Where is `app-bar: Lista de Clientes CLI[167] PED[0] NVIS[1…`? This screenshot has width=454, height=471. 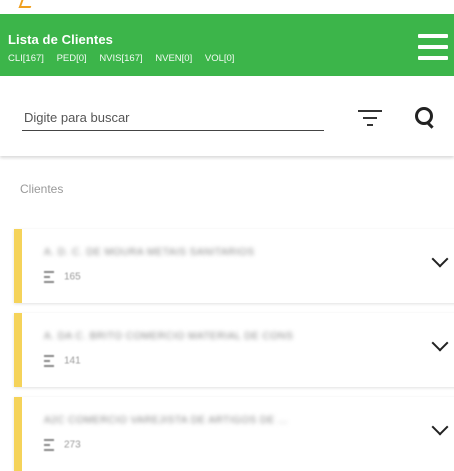
app-bar: Lista de Clientes CLI[167] PED[0] NVIS[1… is located at coordinates (227, 45).